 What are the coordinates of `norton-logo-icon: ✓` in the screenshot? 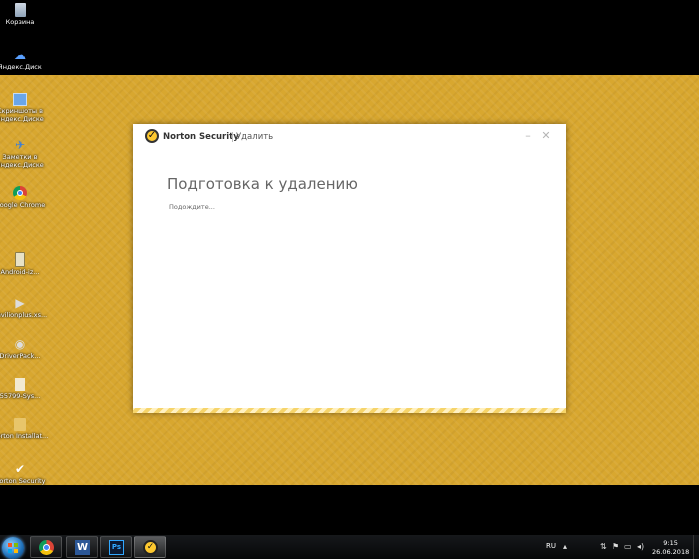 It's located at (152, 136).